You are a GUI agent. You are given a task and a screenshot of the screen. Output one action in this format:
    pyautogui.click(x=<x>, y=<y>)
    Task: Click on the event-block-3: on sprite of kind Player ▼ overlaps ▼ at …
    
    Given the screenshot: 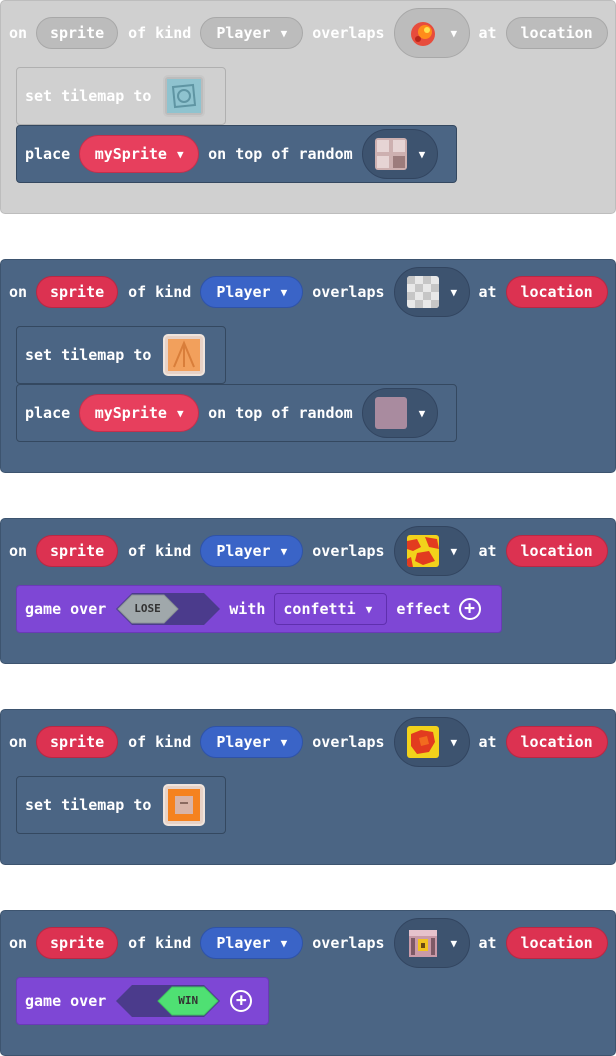 What is the action you would take?
    pyautogui.click(x=308, y=591)
    